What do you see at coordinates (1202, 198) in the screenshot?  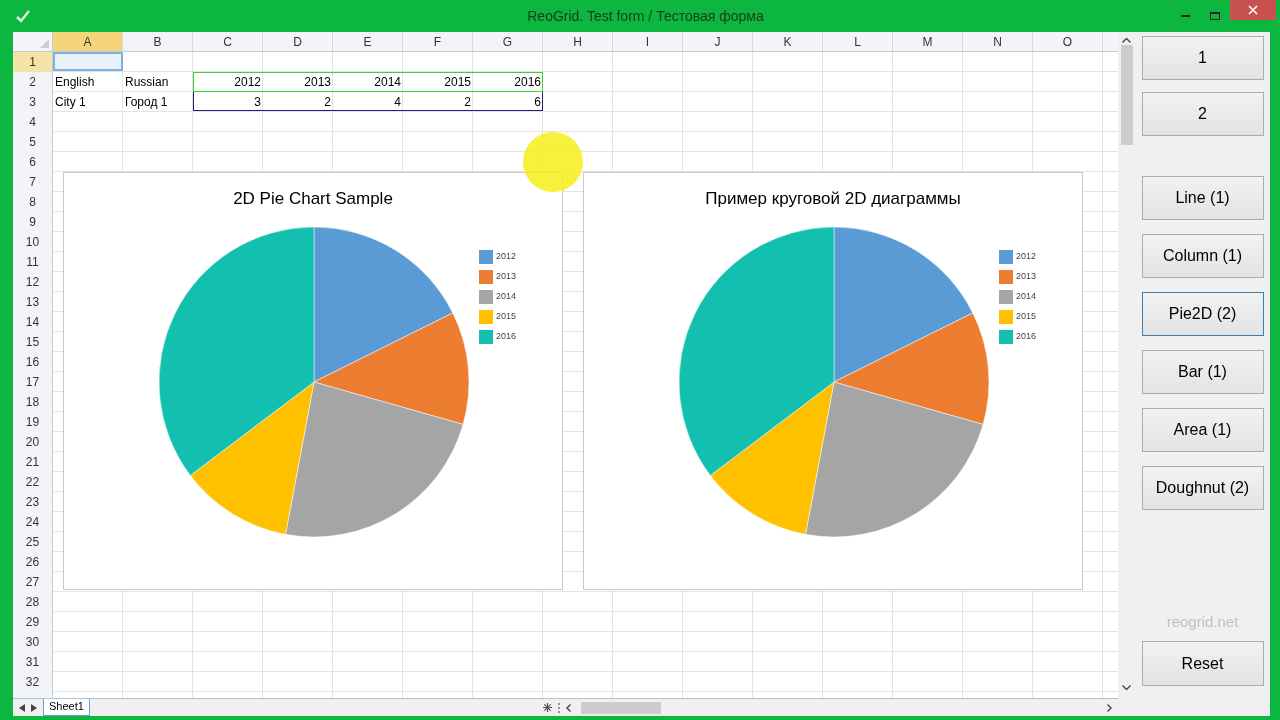 I see `chart-button: Line (1)` at bounding box center [1202, 198].